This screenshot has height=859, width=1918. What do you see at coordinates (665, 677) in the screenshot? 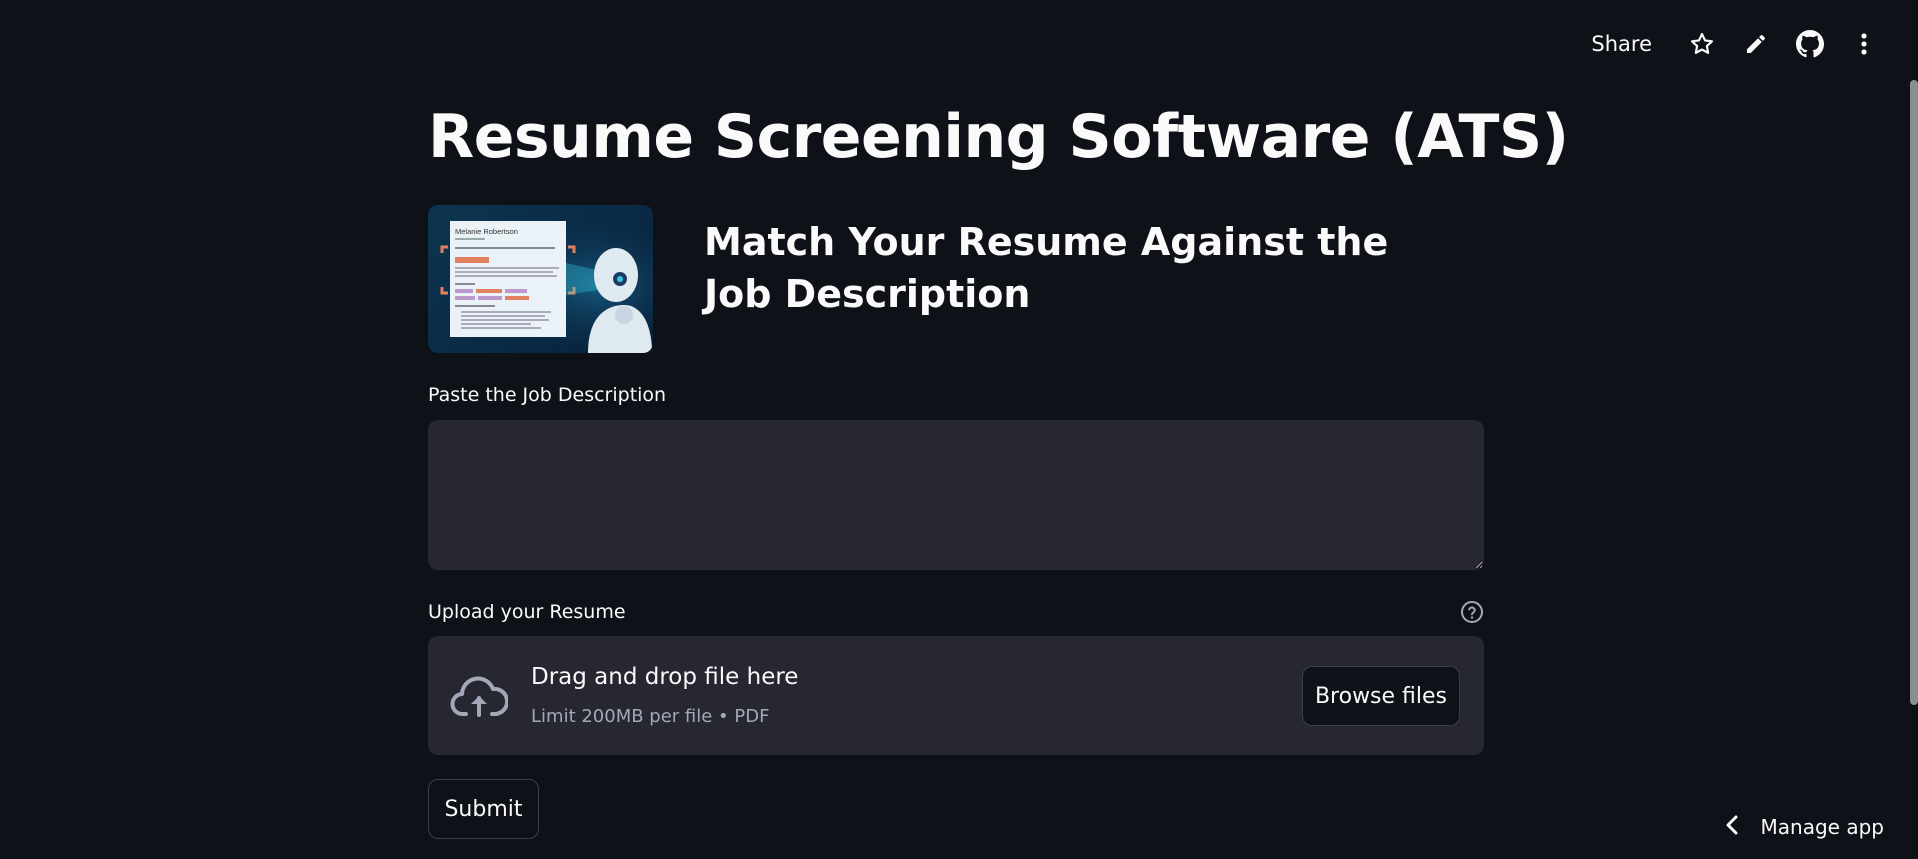
I see `dropzone-title: Drag and drop file here` at bounding box center [665, 677].